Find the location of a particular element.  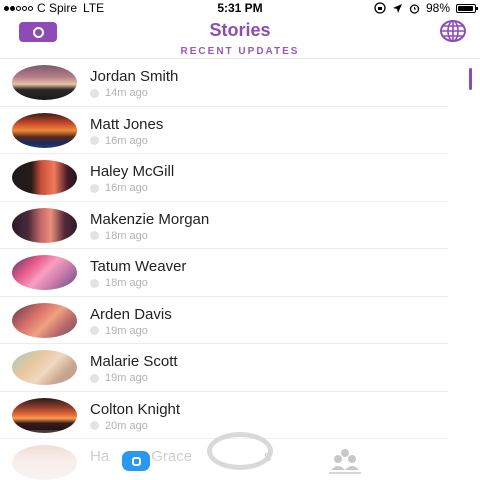

story-name: Arden Davis is located at coordinates (131, 314).